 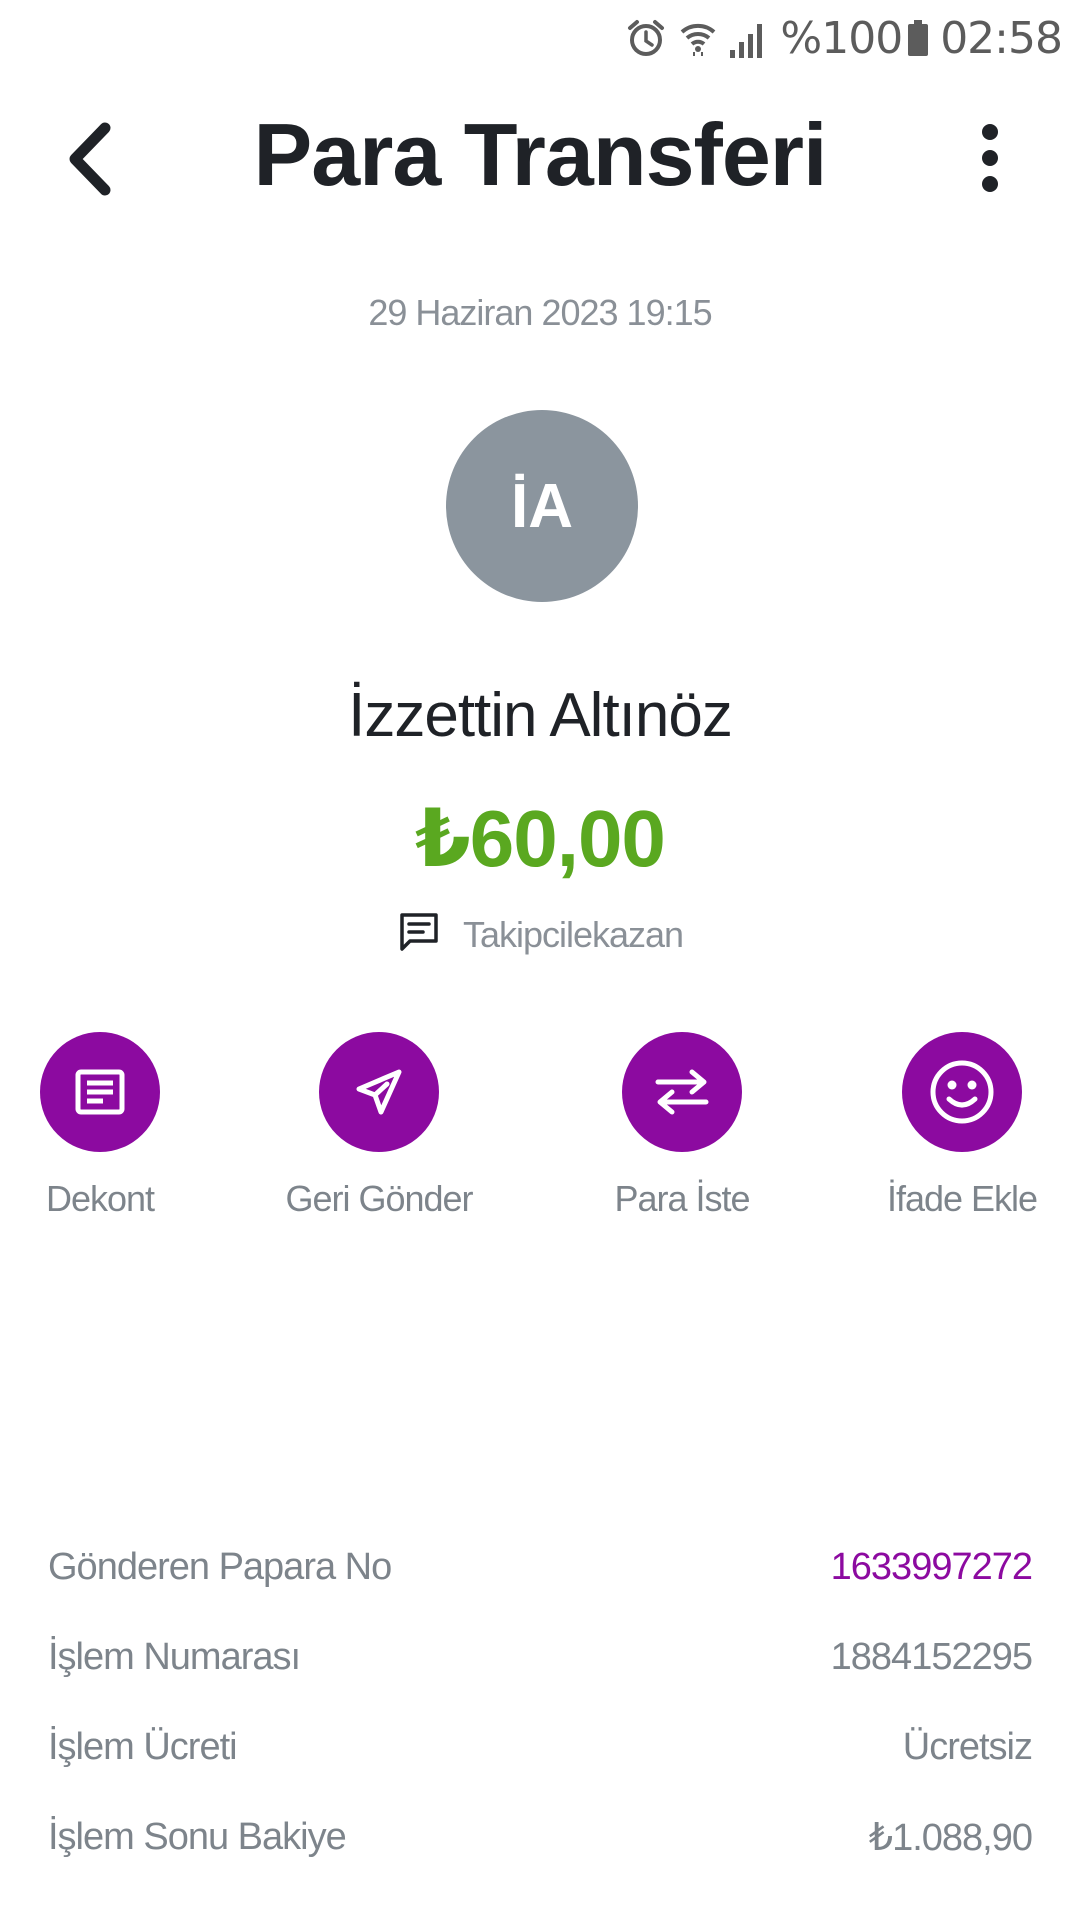 I want to click on detail-label: İşlem Ücreti, so click(x=143, y=1746).